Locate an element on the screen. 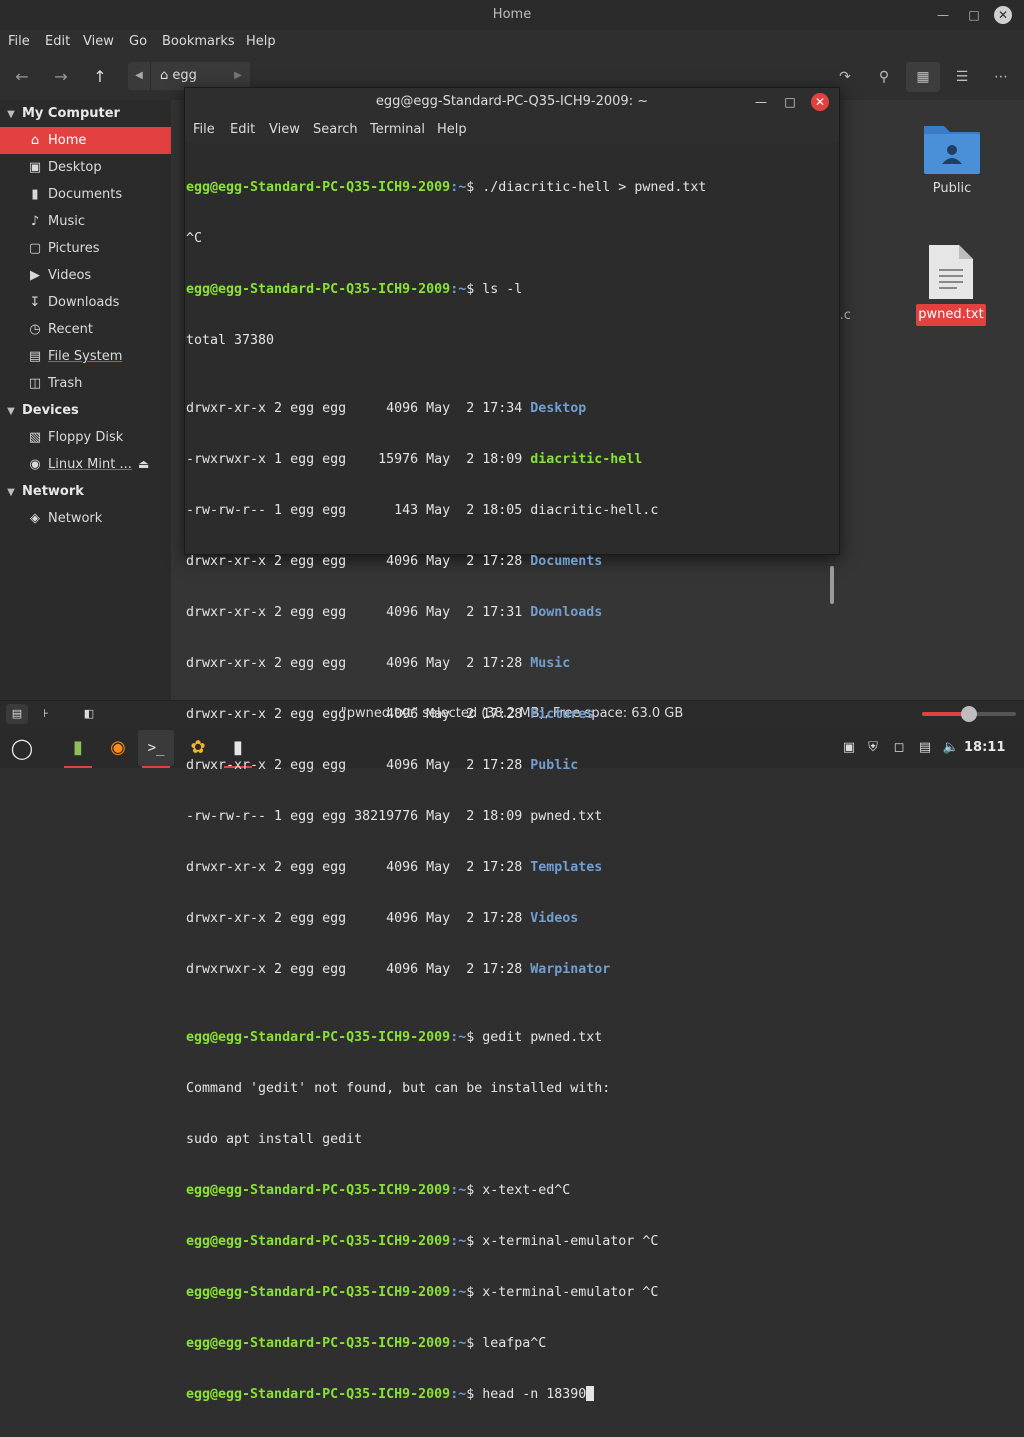 The image size is (1024, 1437). terminal-maximize-icon: □ is located at coordinates (790, 102).